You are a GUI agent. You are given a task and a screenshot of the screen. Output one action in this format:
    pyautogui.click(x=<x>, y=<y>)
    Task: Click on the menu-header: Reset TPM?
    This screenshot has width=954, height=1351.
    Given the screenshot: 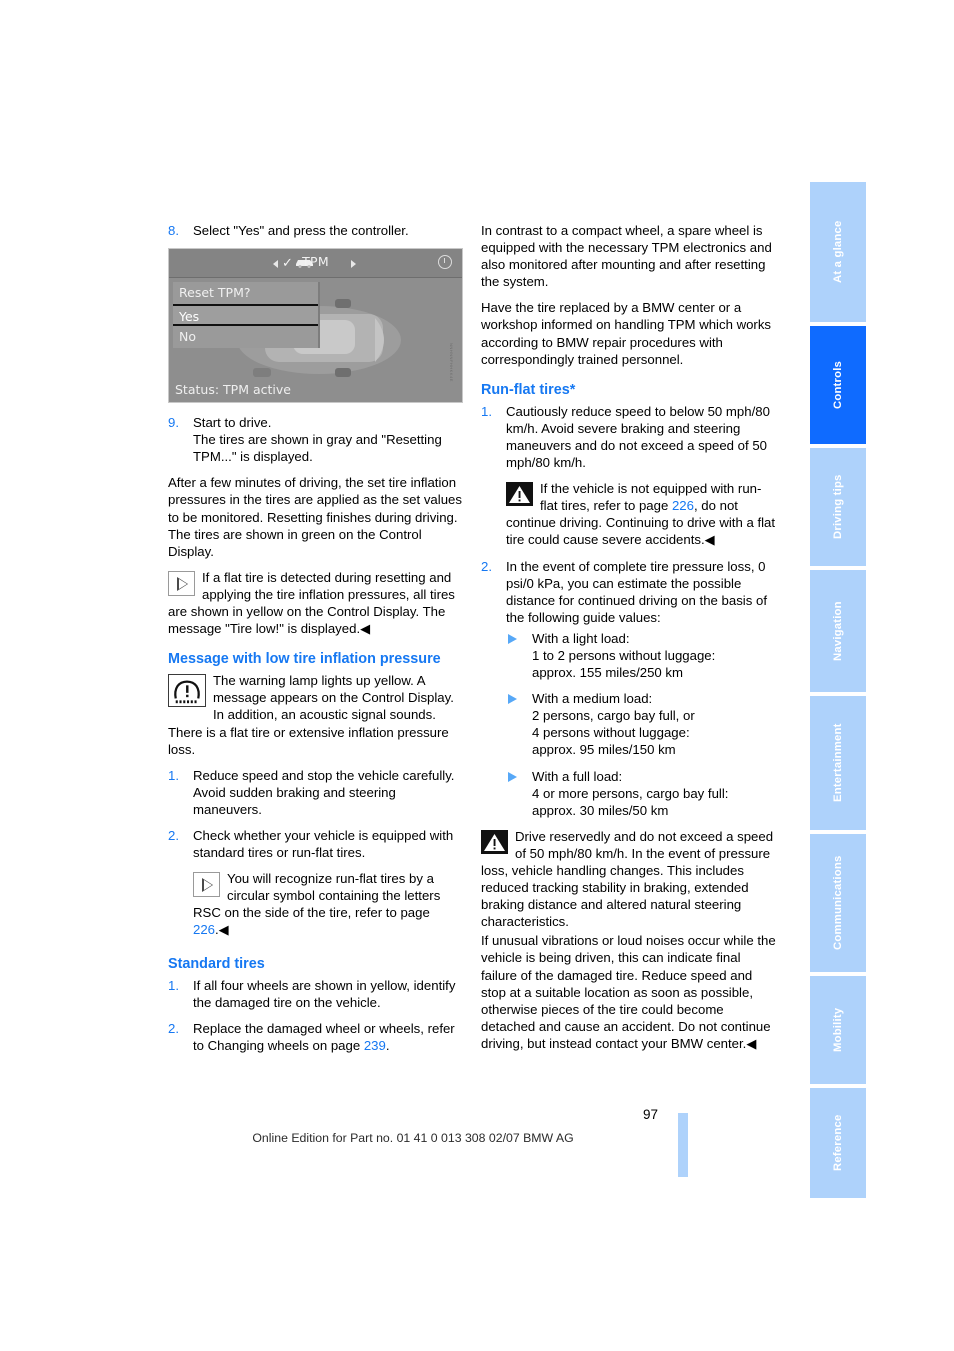 What is the action you would take?
    pyautogui.click(x=215, y=293)
    